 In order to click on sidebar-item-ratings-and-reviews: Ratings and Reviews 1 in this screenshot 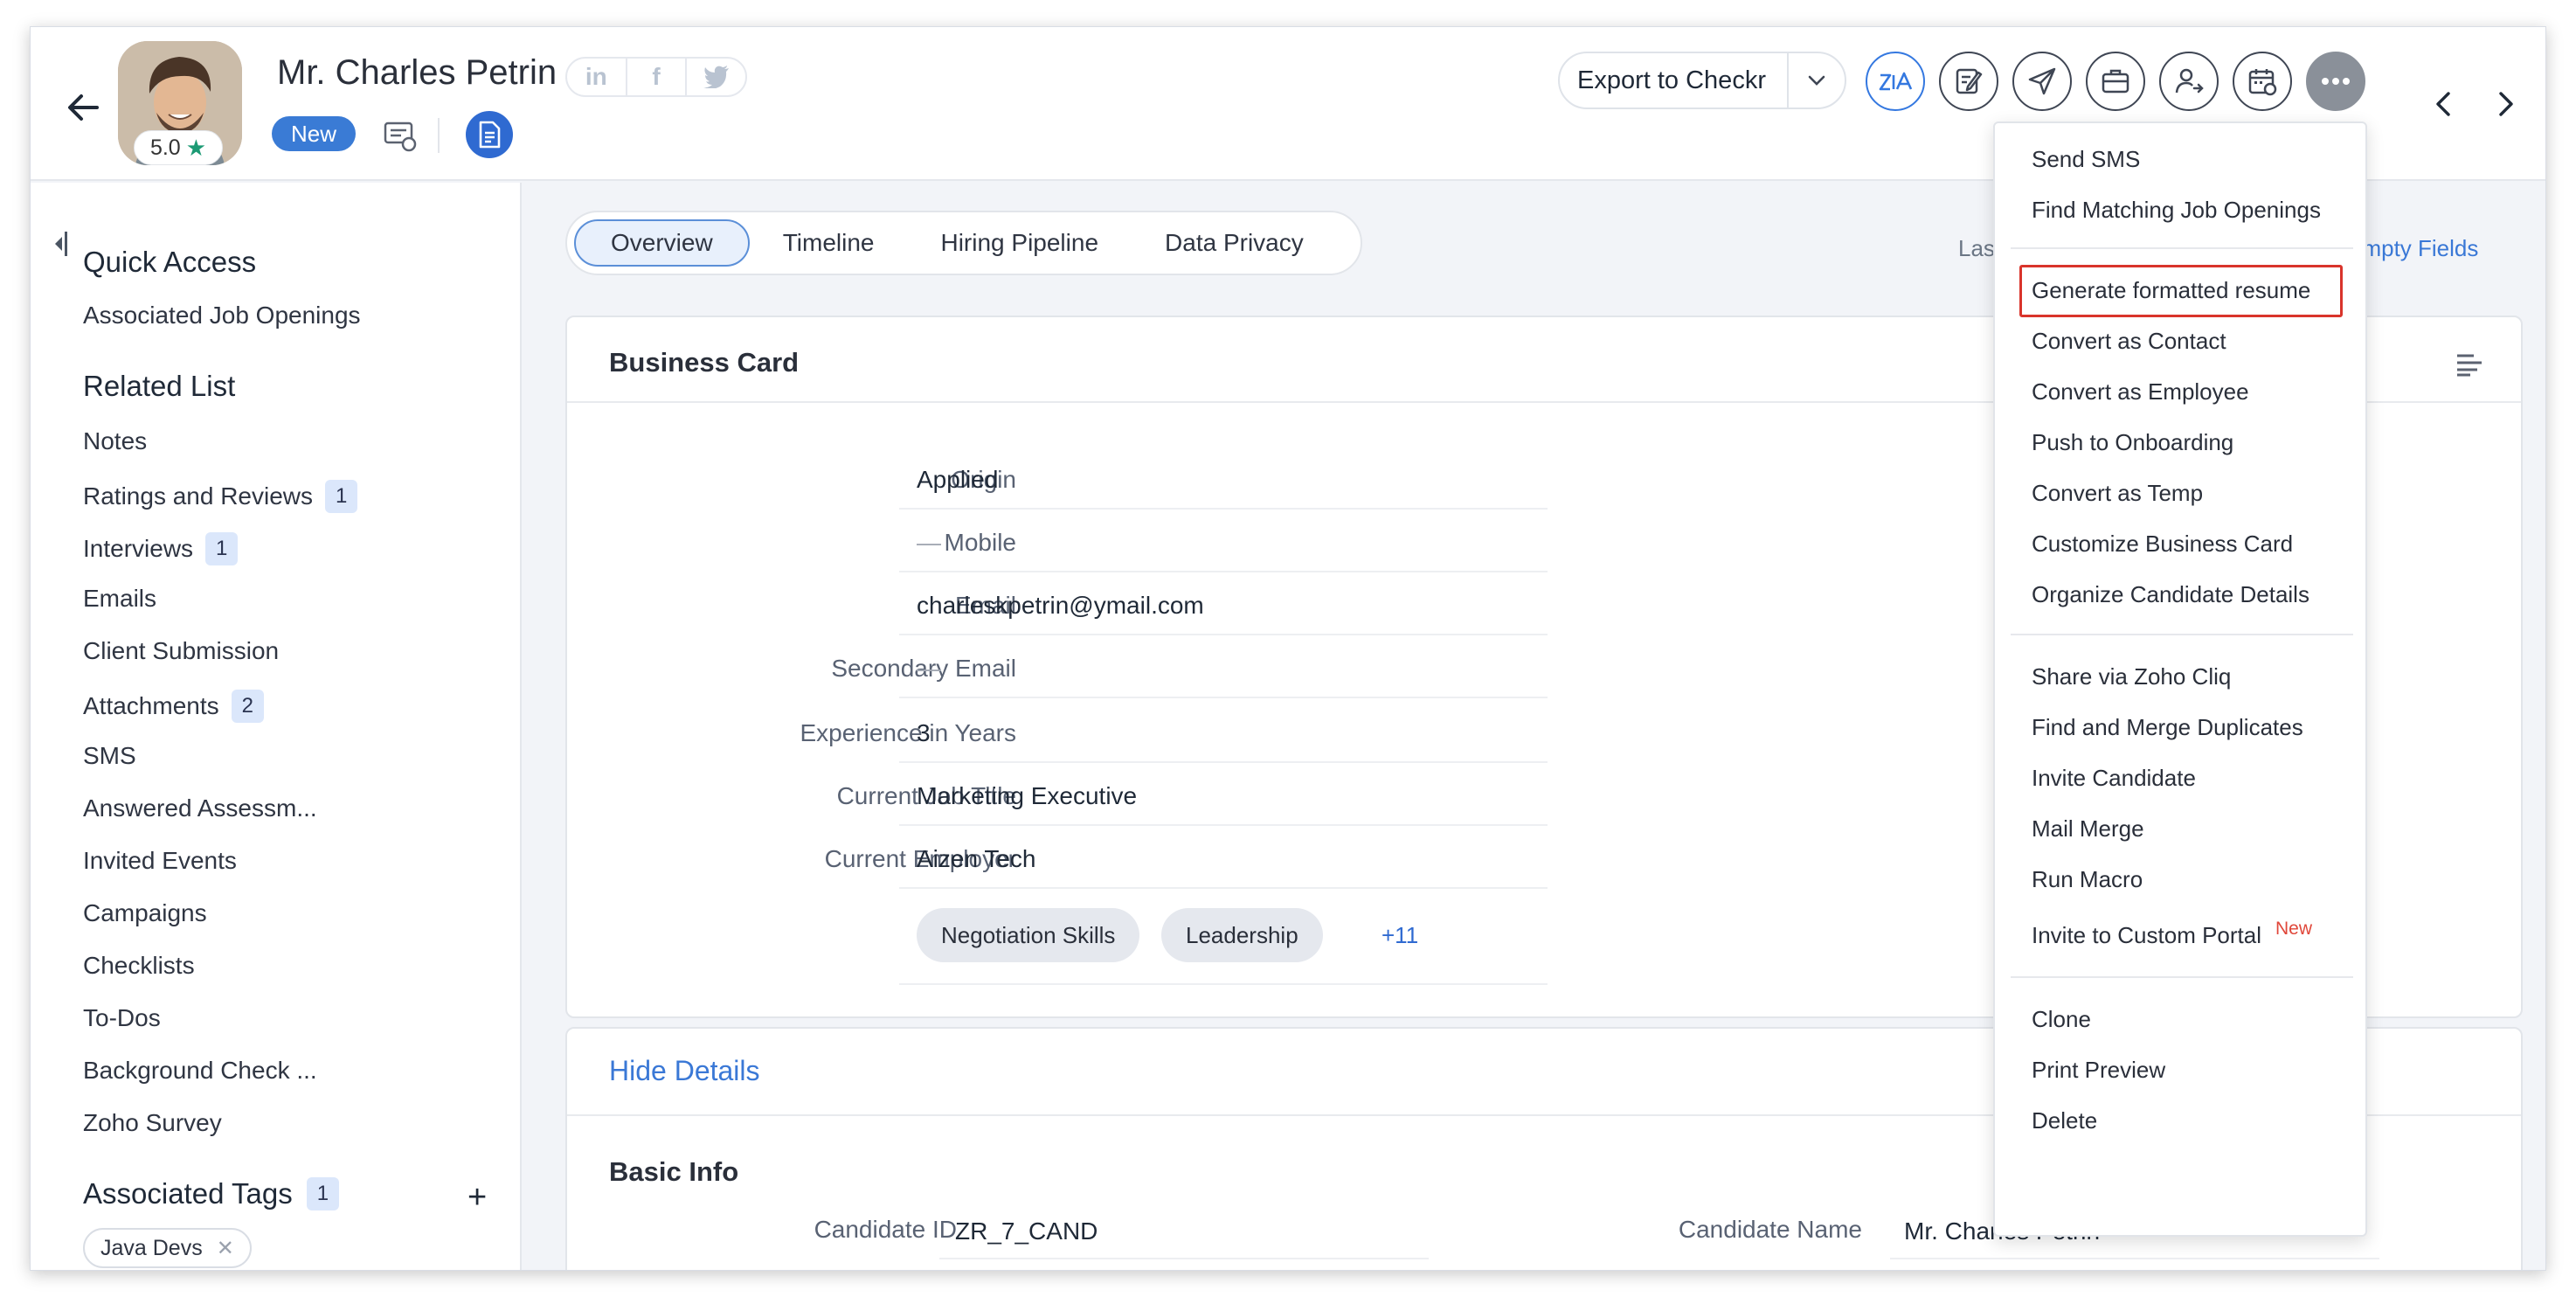, I will do `click(220, 497)`.